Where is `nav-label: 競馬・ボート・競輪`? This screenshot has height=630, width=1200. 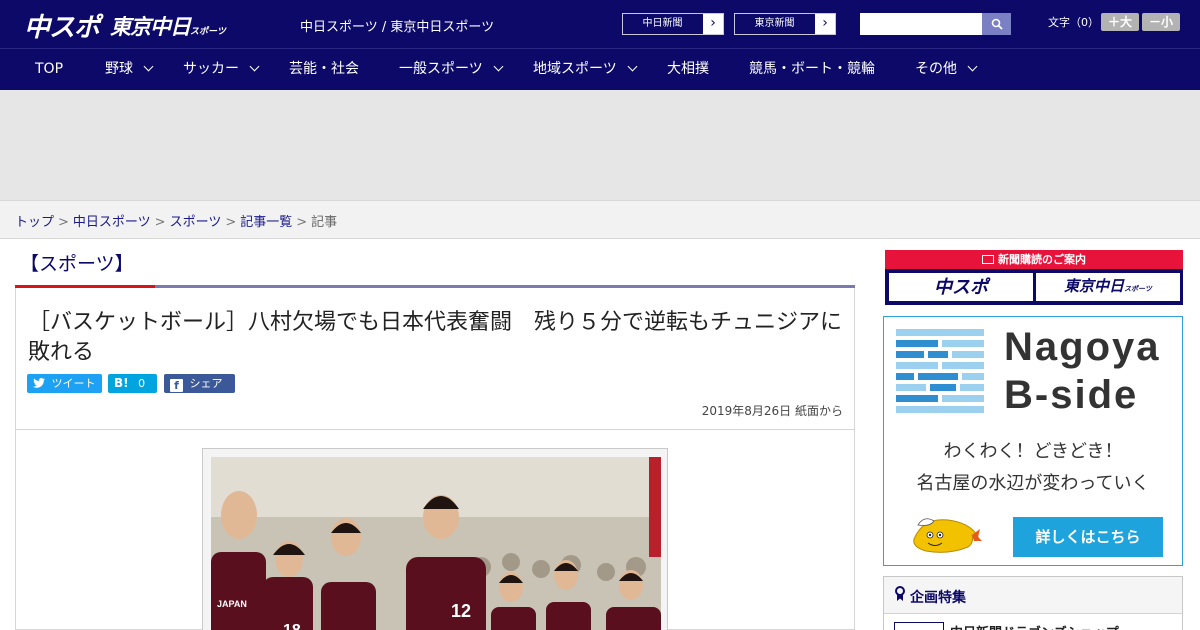 nav-label: 競馬・ボート・競輪 is located at coordinates (812, 69).